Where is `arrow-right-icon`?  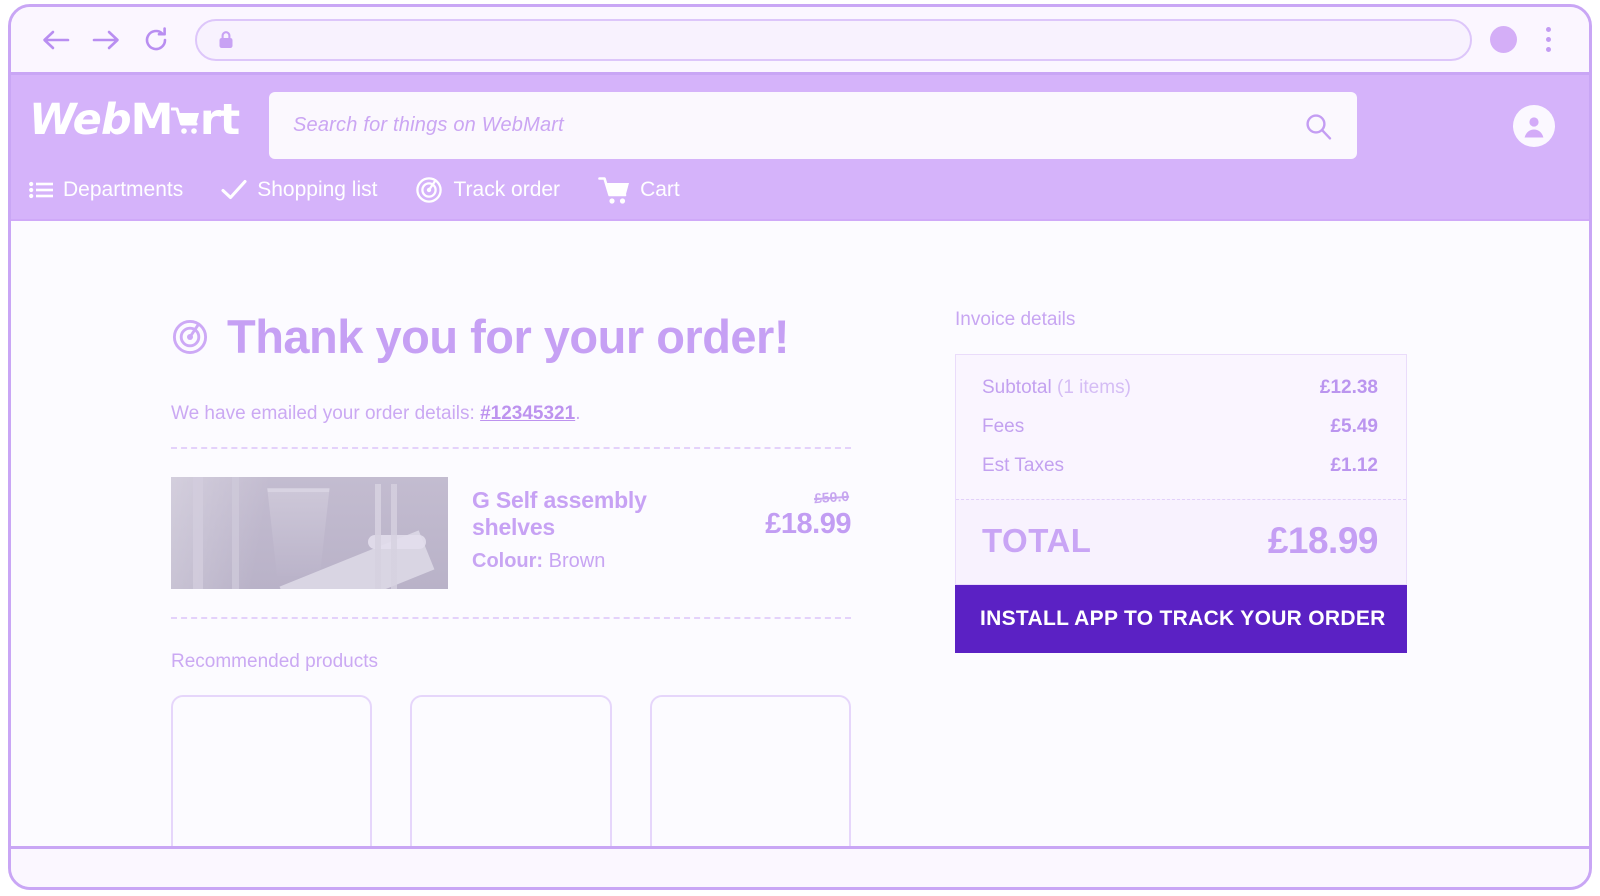
arrow-right-icon is located at coordinates (105, 39).